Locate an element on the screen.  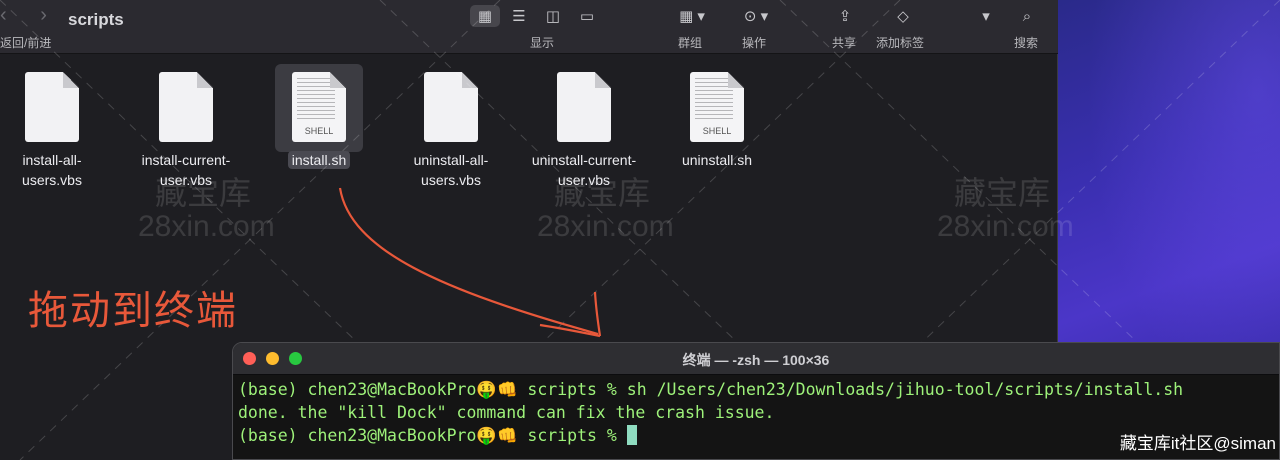
credit-watermark: 藏宝库it社区@siman is located at coordinates (1197, 443).